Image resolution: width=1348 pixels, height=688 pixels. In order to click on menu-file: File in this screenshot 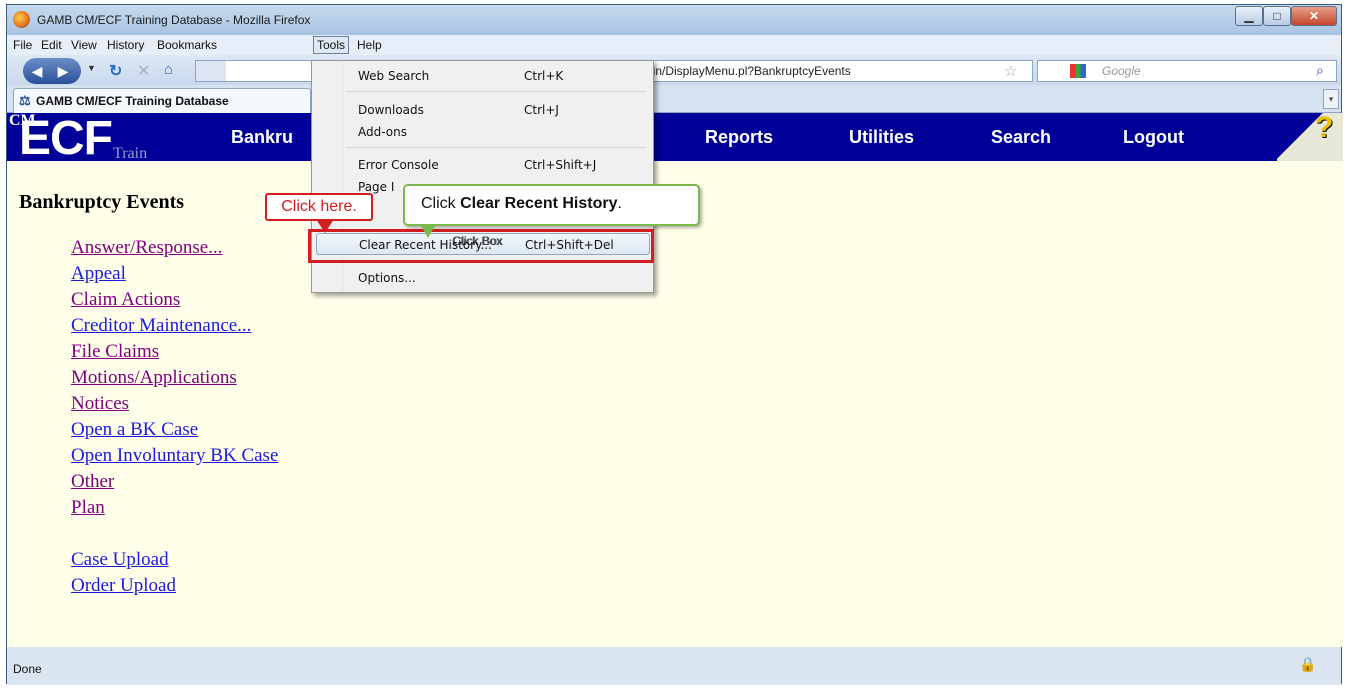, I will do `click(22, 45)`.